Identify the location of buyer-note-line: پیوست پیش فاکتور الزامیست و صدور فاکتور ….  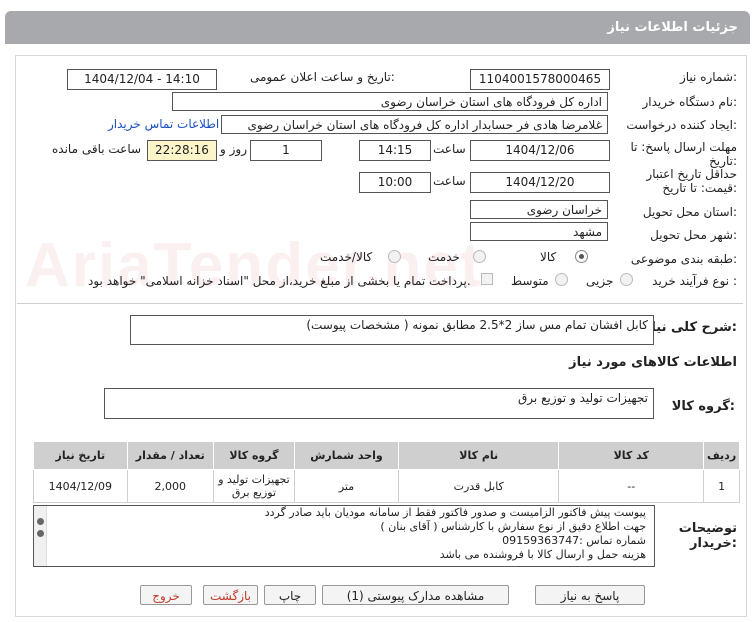
(455, 512).